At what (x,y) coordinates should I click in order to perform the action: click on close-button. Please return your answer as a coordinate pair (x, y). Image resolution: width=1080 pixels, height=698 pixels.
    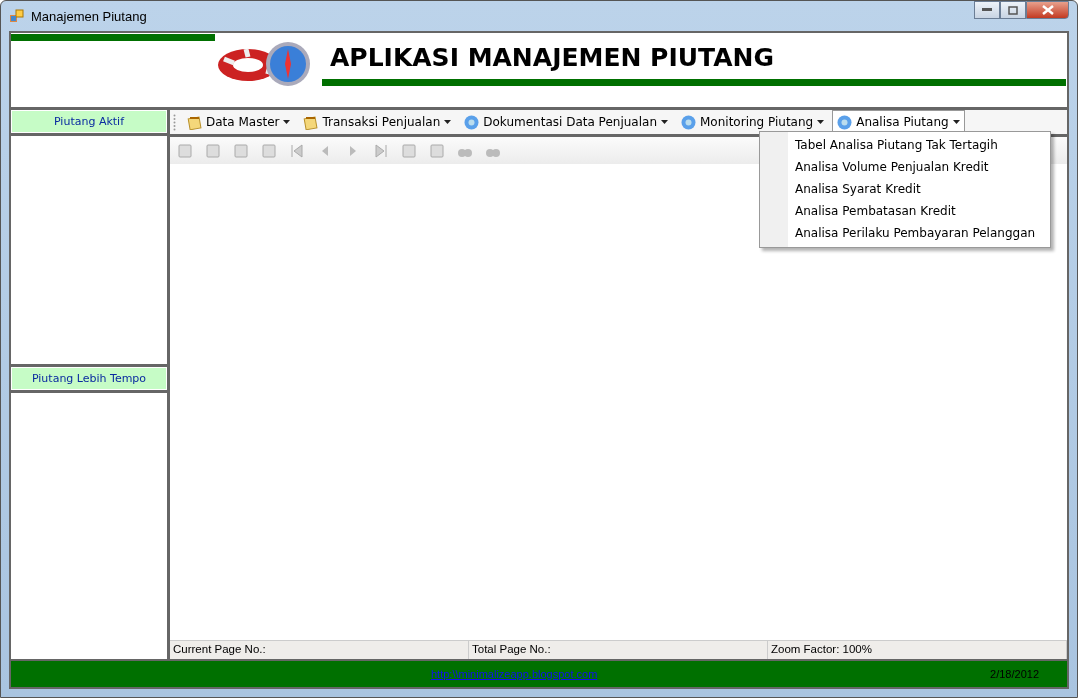
    Looking at the image, I should click on (1047, 10).